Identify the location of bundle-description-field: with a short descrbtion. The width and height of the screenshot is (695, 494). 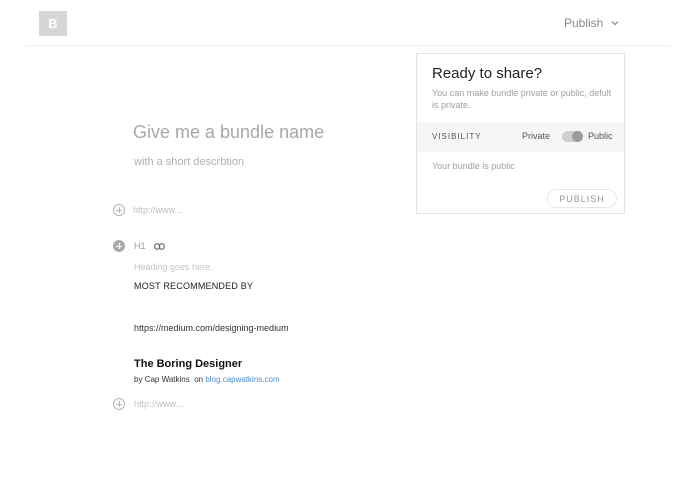
(189, 162).